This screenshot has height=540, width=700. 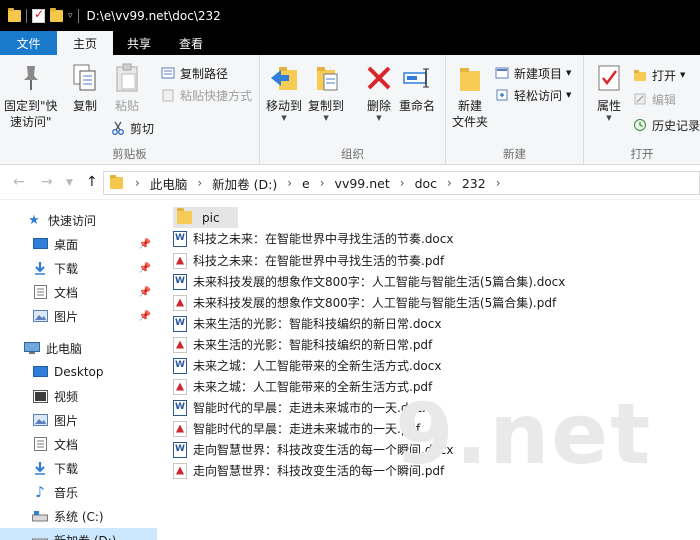 What do you see at coordinates (326, 91) in the screenshot?
I see `copy-to-button: 复制到 ▼` at bounding box center [326, 91].